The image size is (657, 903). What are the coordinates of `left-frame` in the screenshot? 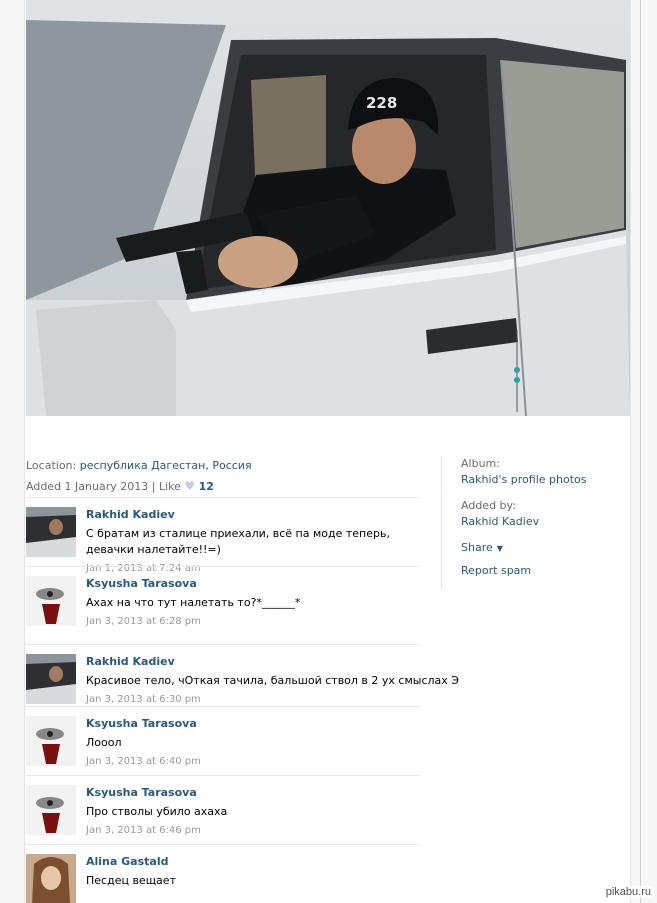 It's located at (12, 451).